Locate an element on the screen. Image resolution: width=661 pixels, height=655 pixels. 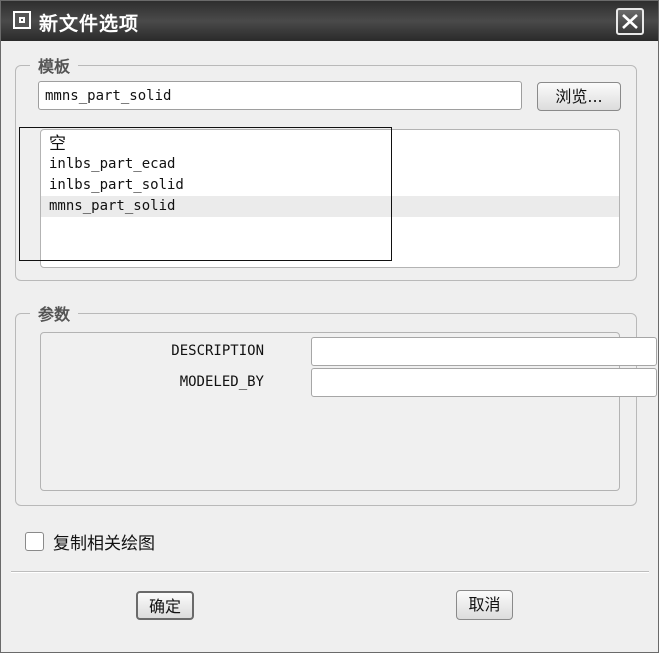
list-item: inlbs_part_ecad is located at coordinates (330, 164).